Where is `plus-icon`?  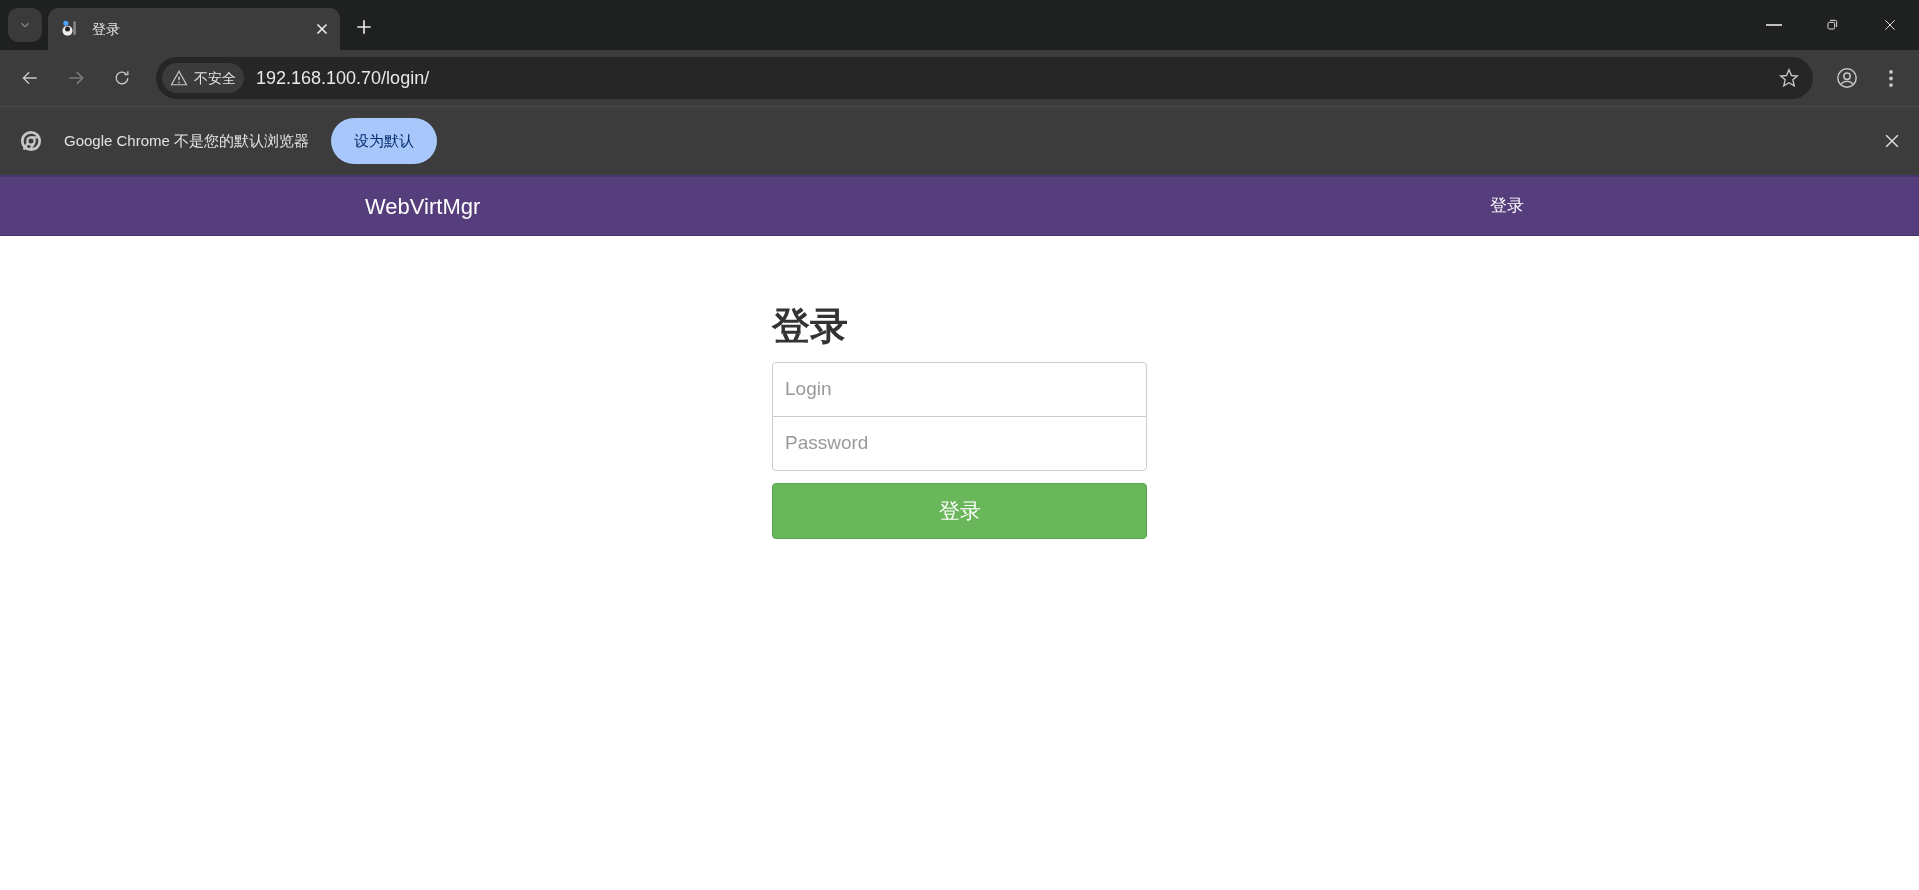 plus-icon is located at coordinates (364, 27).